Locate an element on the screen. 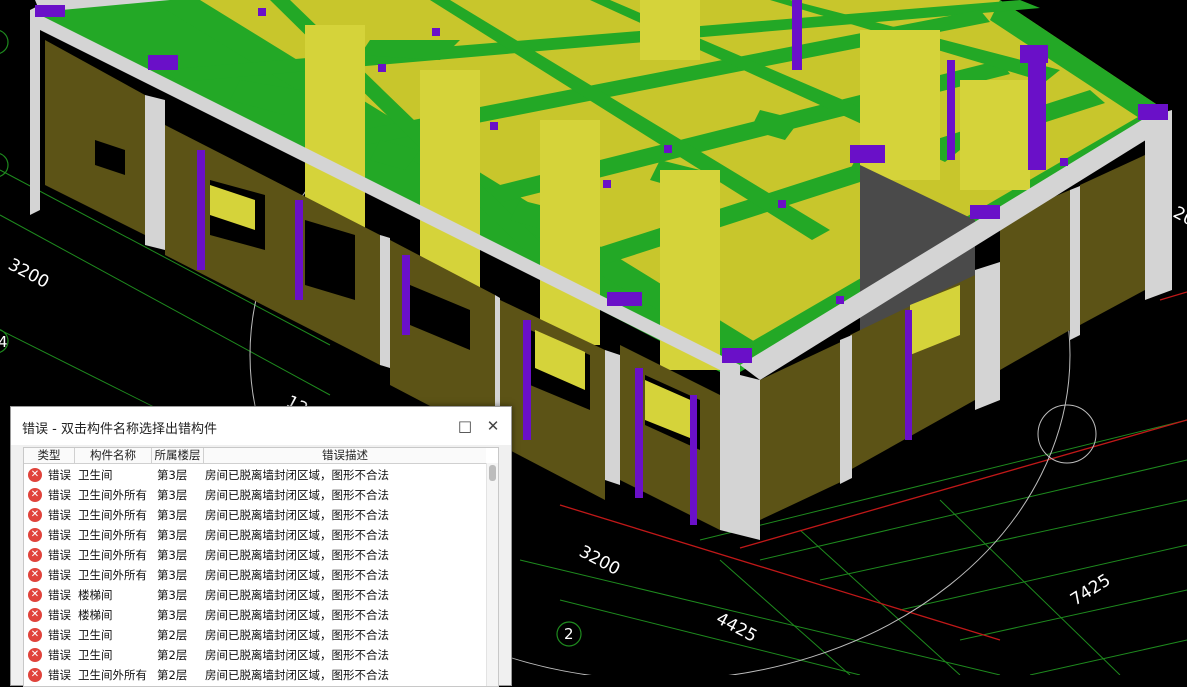 The height and width of the screenshot is (687, 1187). table-row: ✕ 错误 卫生间 第3层 房间已脱离墙封闭区域，图形不合法 is located at coordinates (255, 475).